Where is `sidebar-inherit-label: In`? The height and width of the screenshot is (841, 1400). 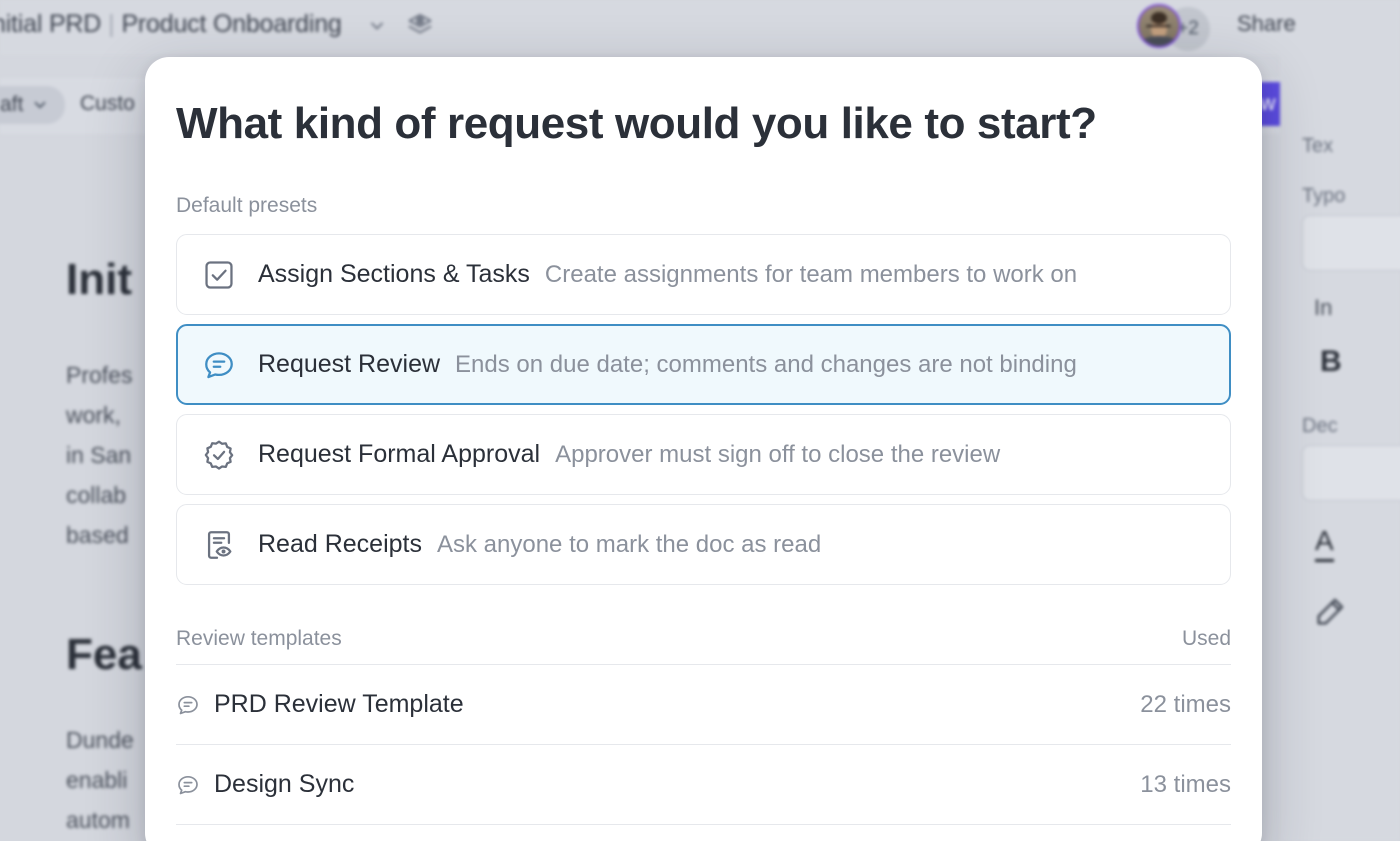
sidebar-inherit-label: In is located at coordinates (1323, 307).